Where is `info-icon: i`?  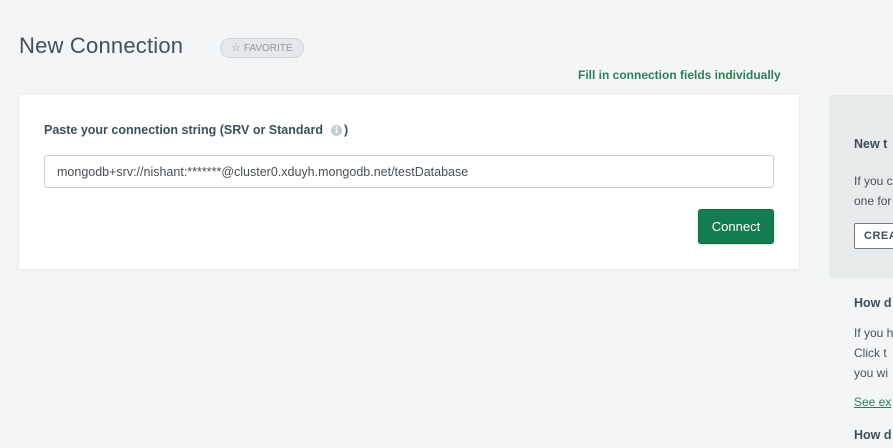 info-icon: i is located at coordinates (336, 130).